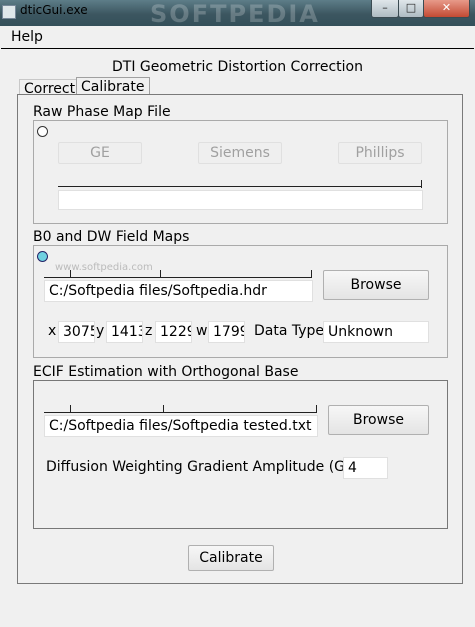 Image resolution: width=475 pixels, height=627 pixels. I want to click on menu-bar: Help, so click(237, 37).